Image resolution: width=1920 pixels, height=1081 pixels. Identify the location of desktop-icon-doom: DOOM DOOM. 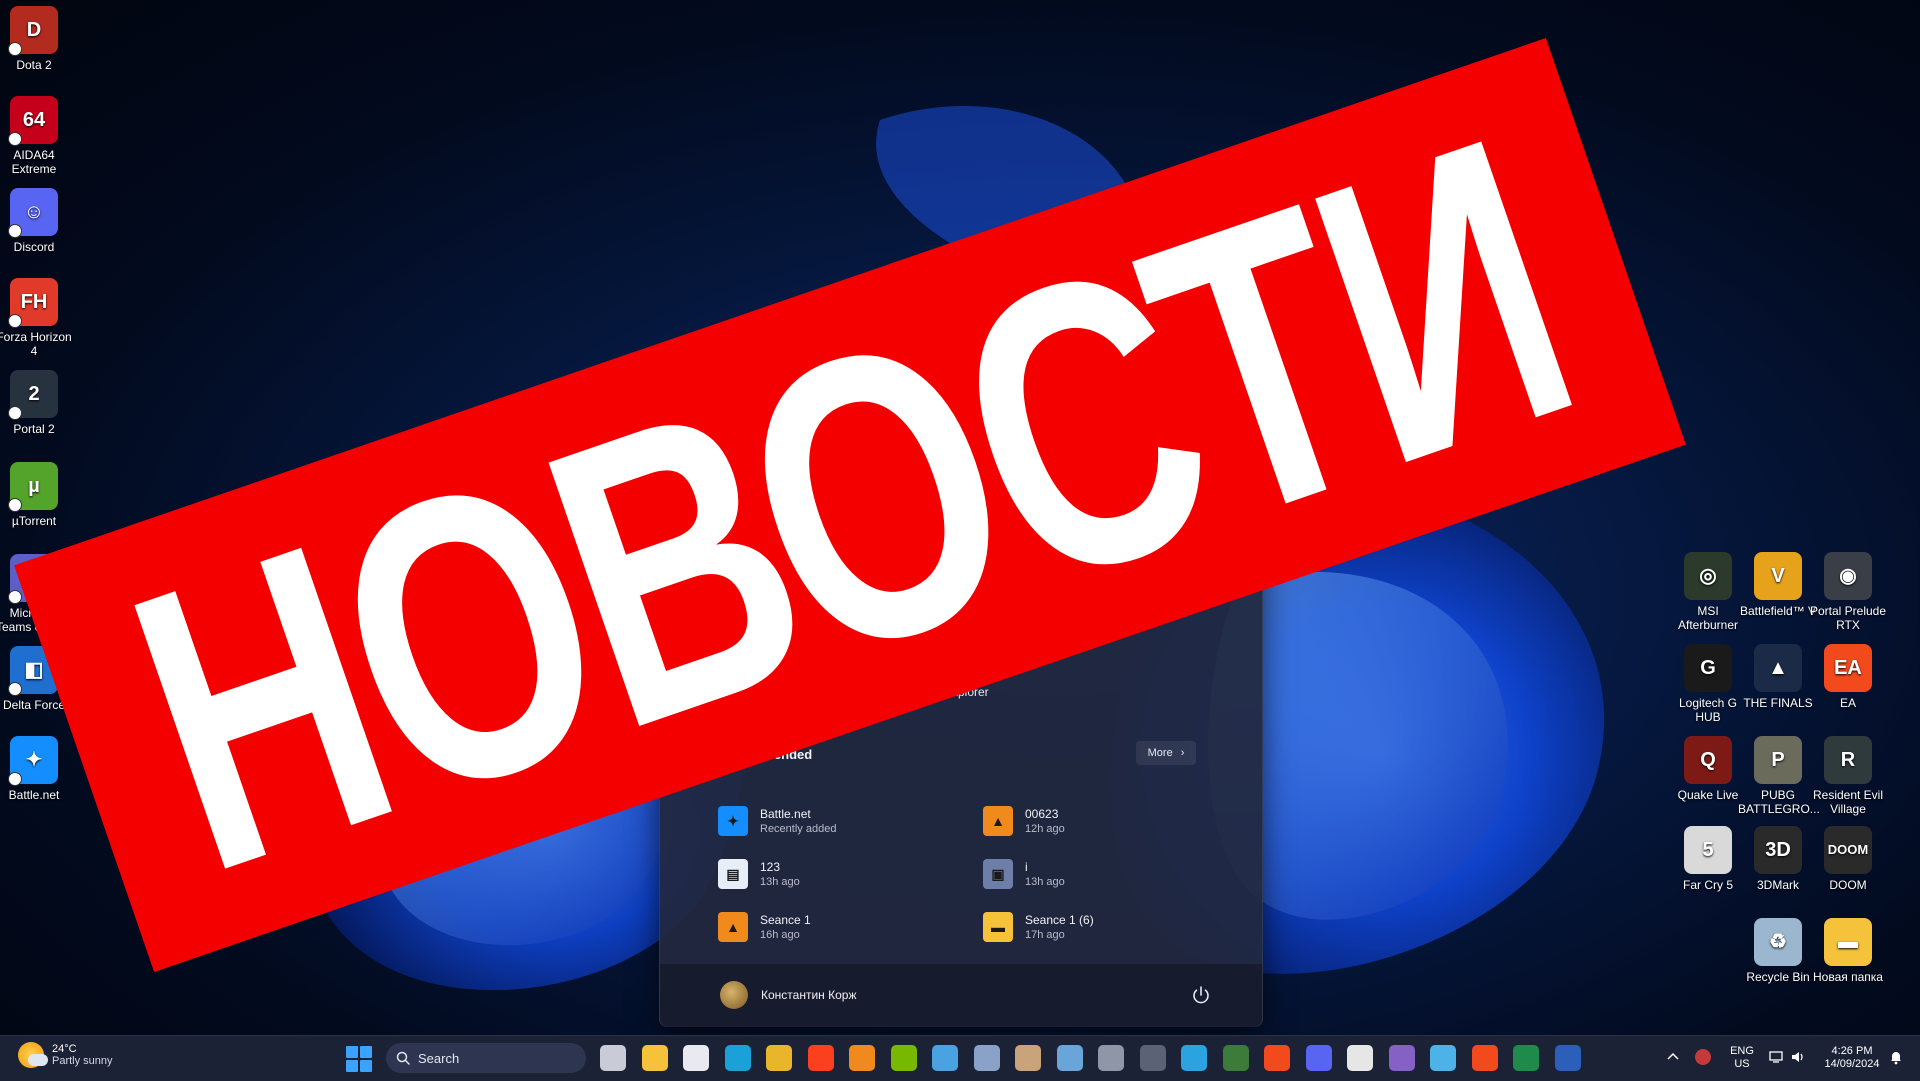
(1848, 859).